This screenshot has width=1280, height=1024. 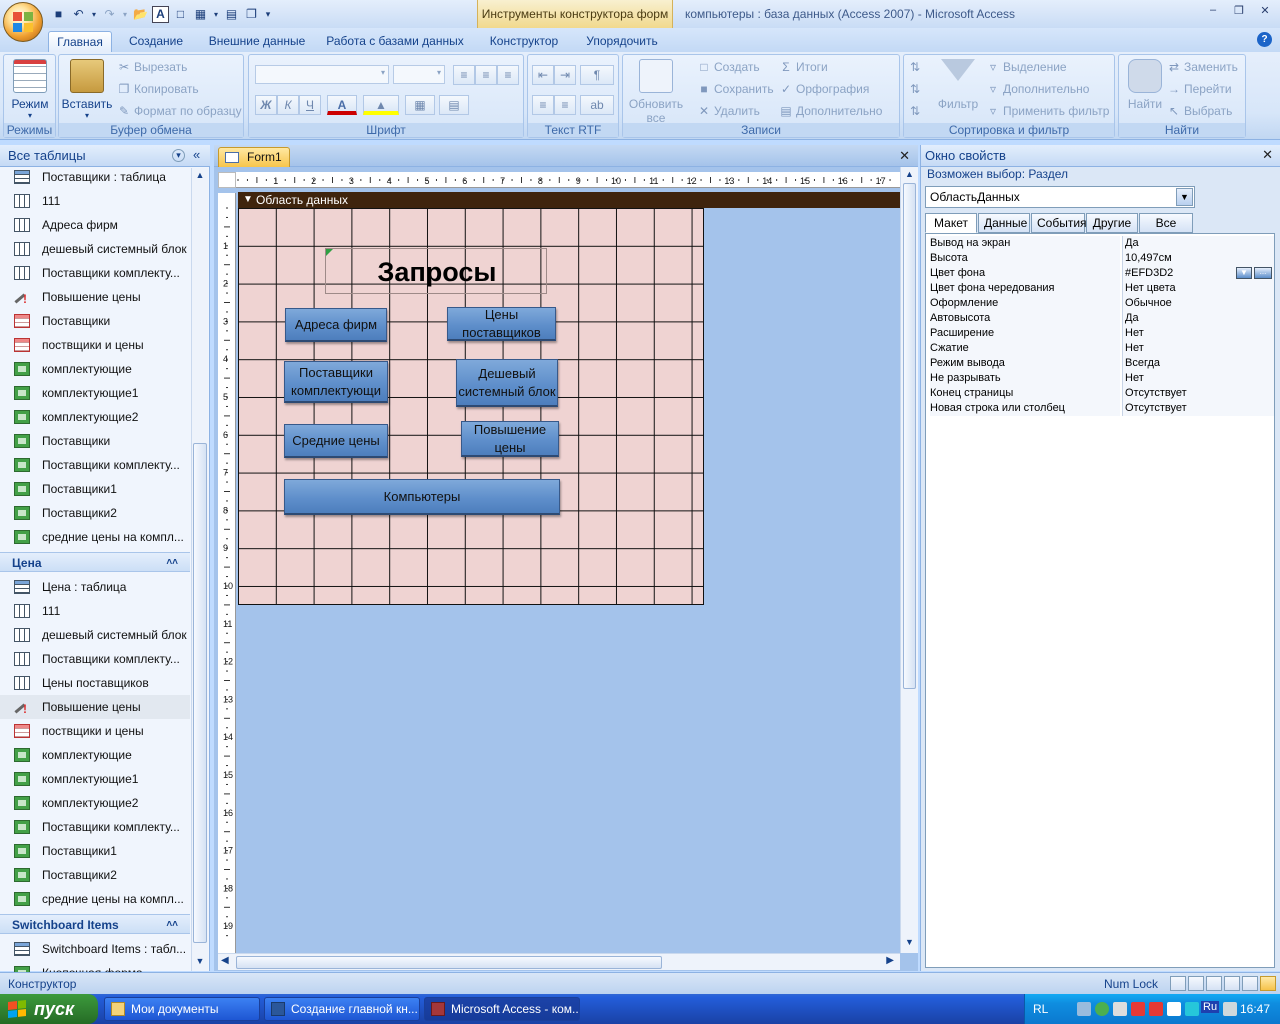 I want to click on nav-scroll-up-icon: ▲, so click(x=200, y=175).